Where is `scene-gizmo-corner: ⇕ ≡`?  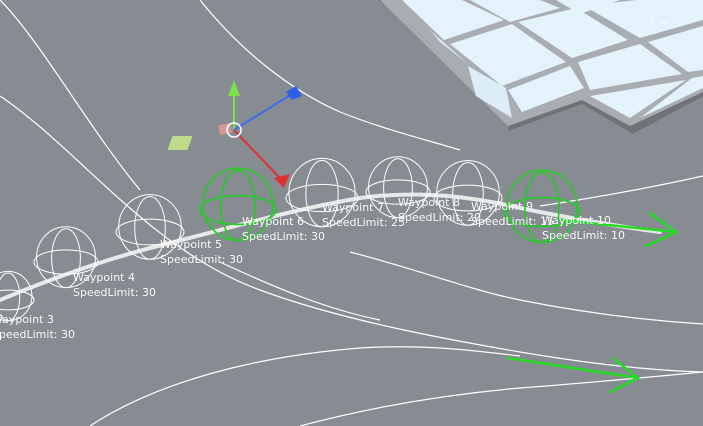
scene-gizmo-corner: ⇕ ≡ is located at coordinates (658, 22).